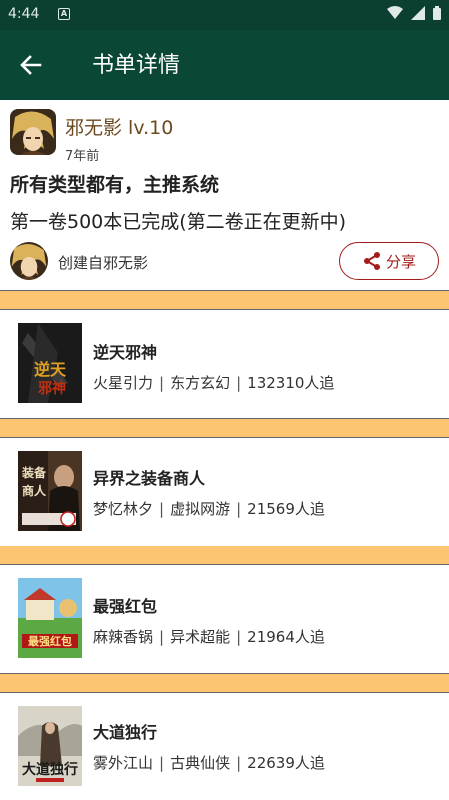 The width and height of the screenshot is (449, 800). Describe the element at coordinates (286, 509) in the screenshot. I see `book-followers: 21569人追` at that location.